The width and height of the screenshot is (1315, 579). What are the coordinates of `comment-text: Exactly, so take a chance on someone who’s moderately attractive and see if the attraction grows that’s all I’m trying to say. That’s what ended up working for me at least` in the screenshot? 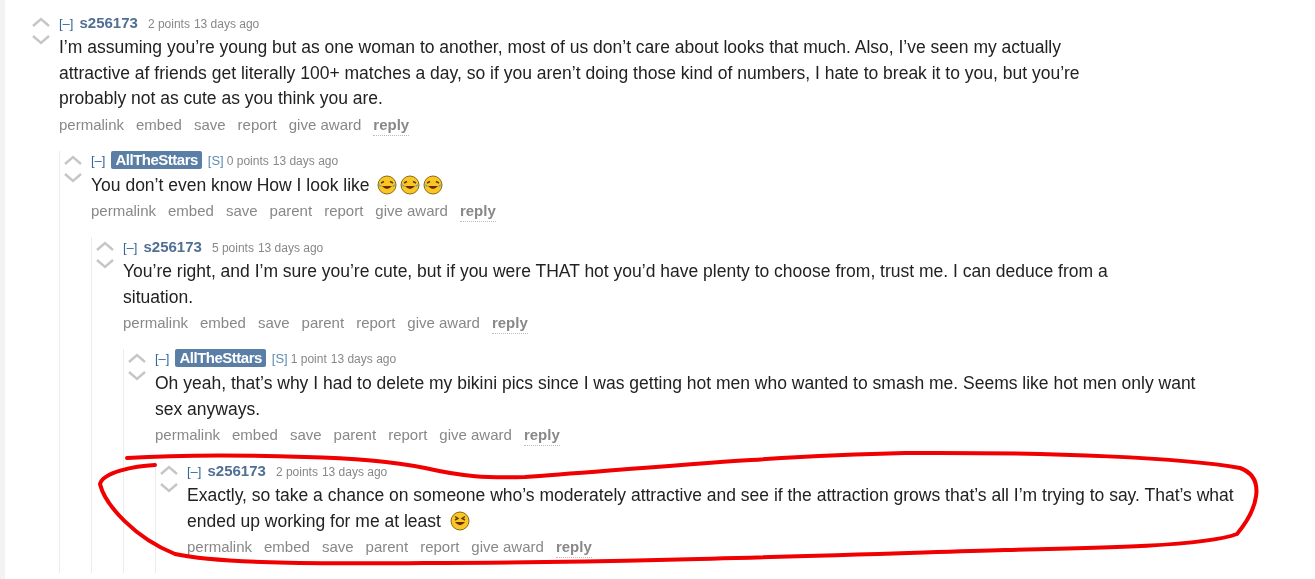 It's located at (711, 508).